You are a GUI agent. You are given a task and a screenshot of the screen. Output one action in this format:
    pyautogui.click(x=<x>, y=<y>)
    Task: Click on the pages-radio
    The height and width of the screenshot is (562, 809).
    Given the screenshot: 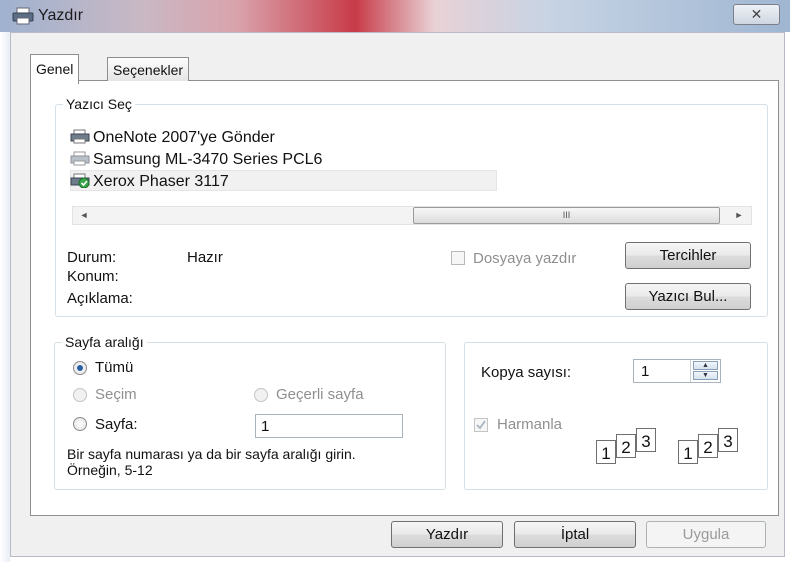 What is the action you would take?
    pyautogui.click(x=80, y=424)
    